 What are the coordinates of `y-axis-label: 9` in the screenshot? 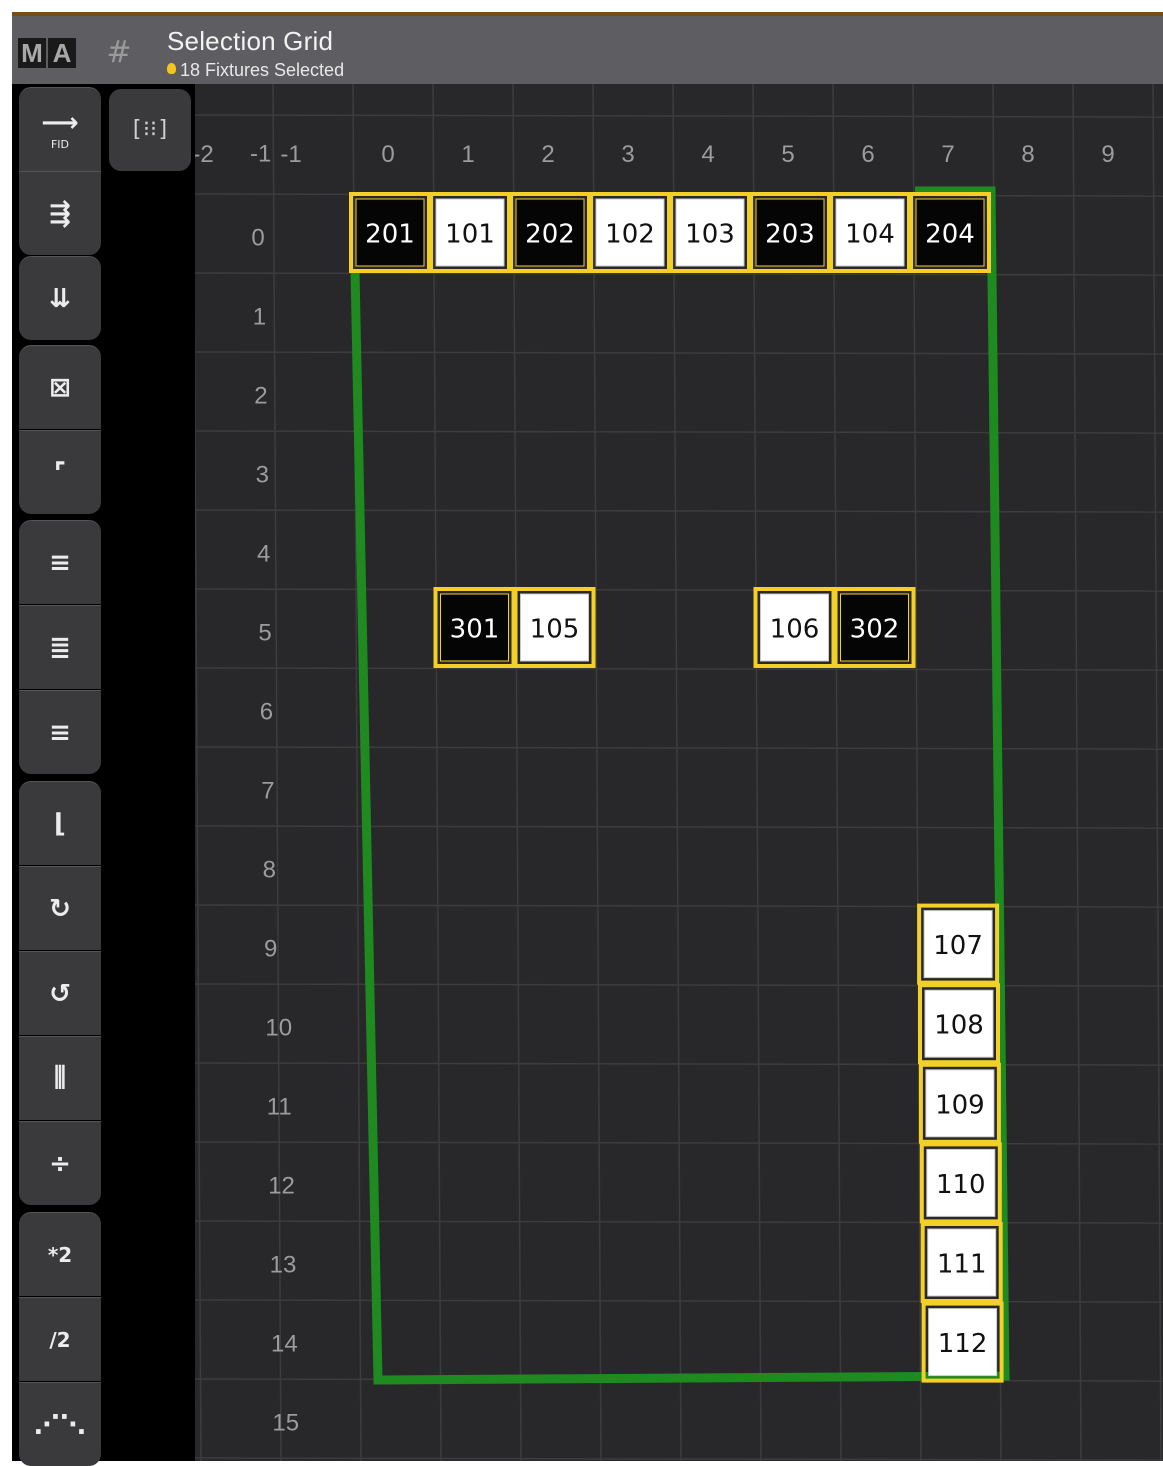 It's located at (270, 949).